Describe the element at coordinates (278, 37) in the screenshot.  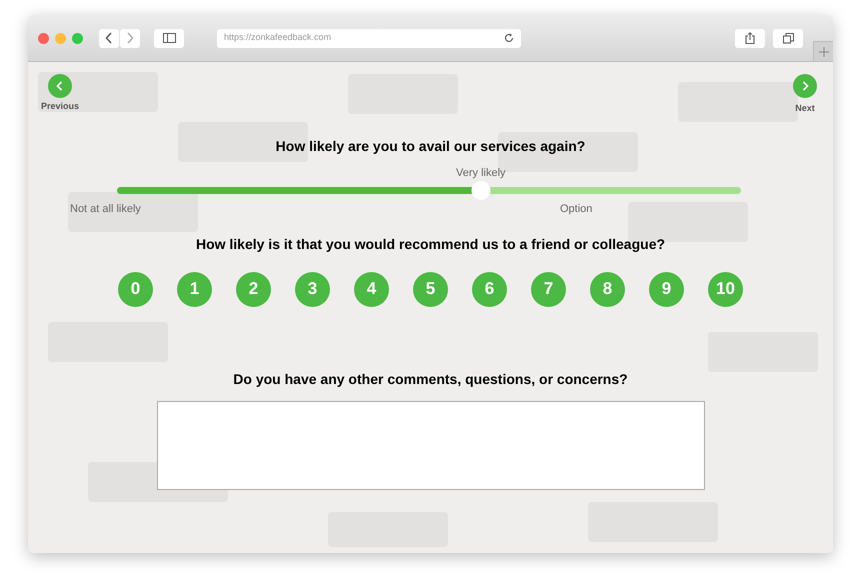
I see `url-text: https://zonkafeedback.com` at that location.